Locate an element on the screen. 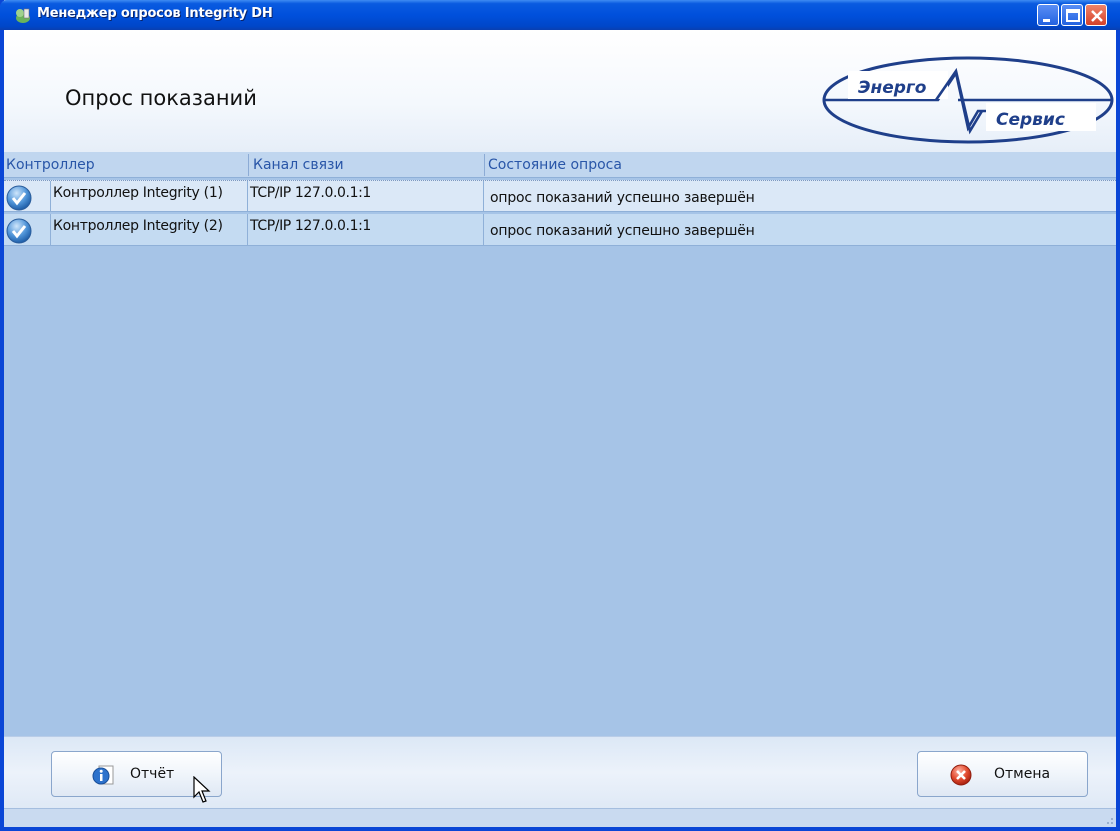 This screenshot has height=831, width=1120. status-bar is located at coordinates (560, 817).